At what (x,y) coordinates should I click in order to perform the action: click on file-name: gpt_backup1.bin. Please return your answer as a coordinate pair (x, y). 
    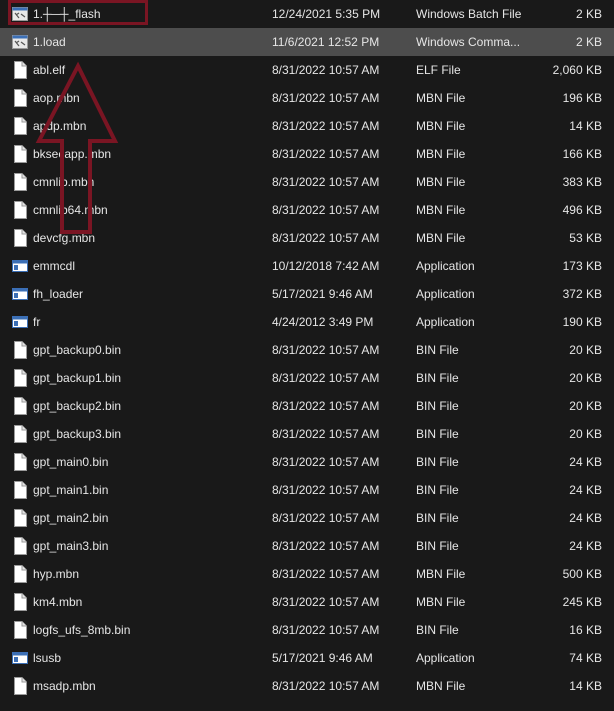
    Looking at the image, I should click on (77, 378).